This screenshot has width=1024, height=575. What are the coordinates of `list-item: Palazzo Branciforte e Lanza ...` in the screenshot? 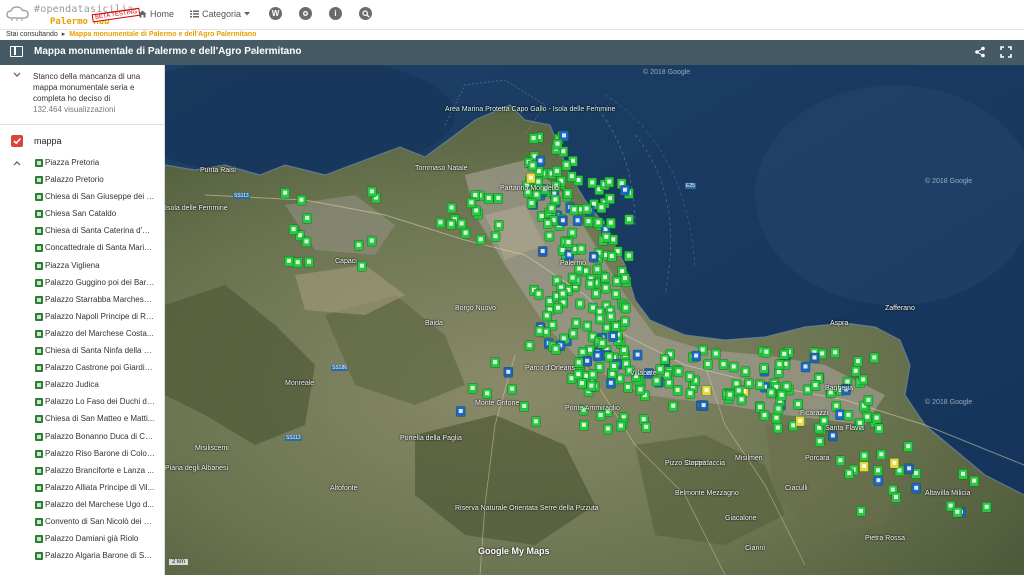 It's located at (82, 471).